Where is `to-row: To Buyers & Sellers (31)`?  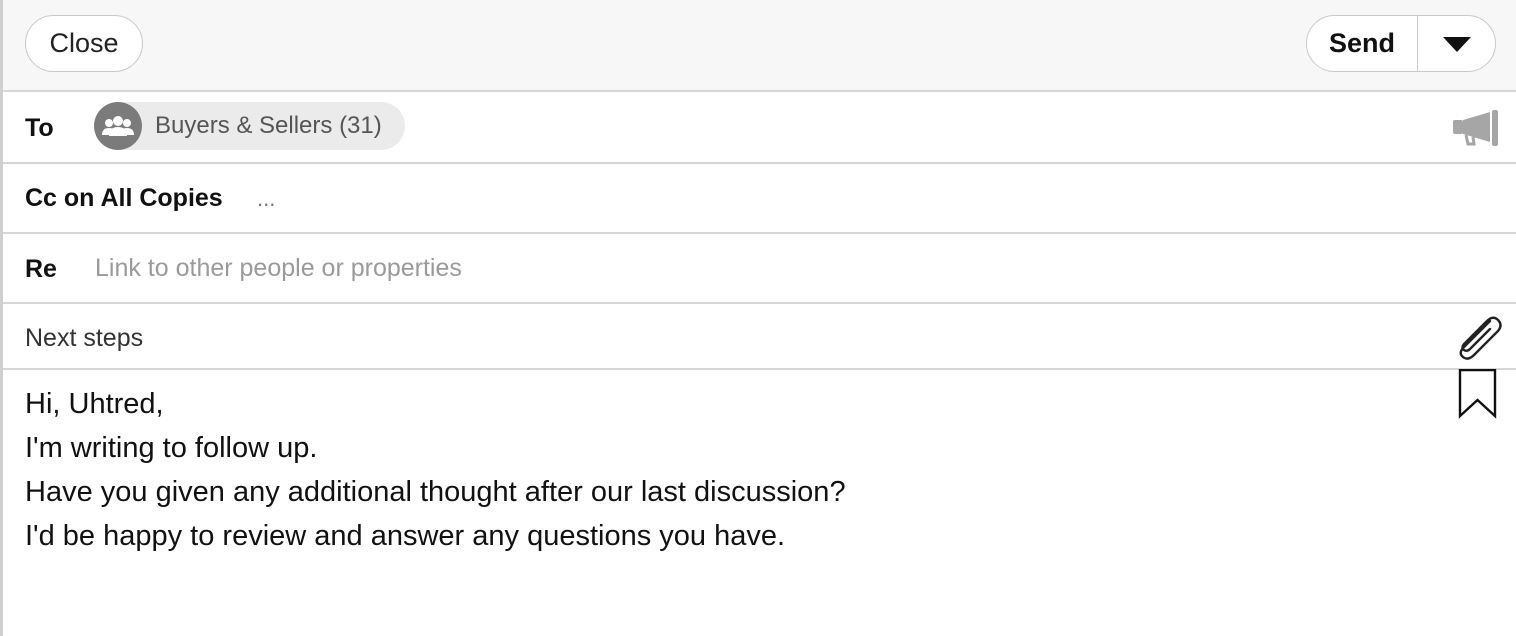 to-row: To Buyers & Sellers (31) is located at coordinates (759, 128).